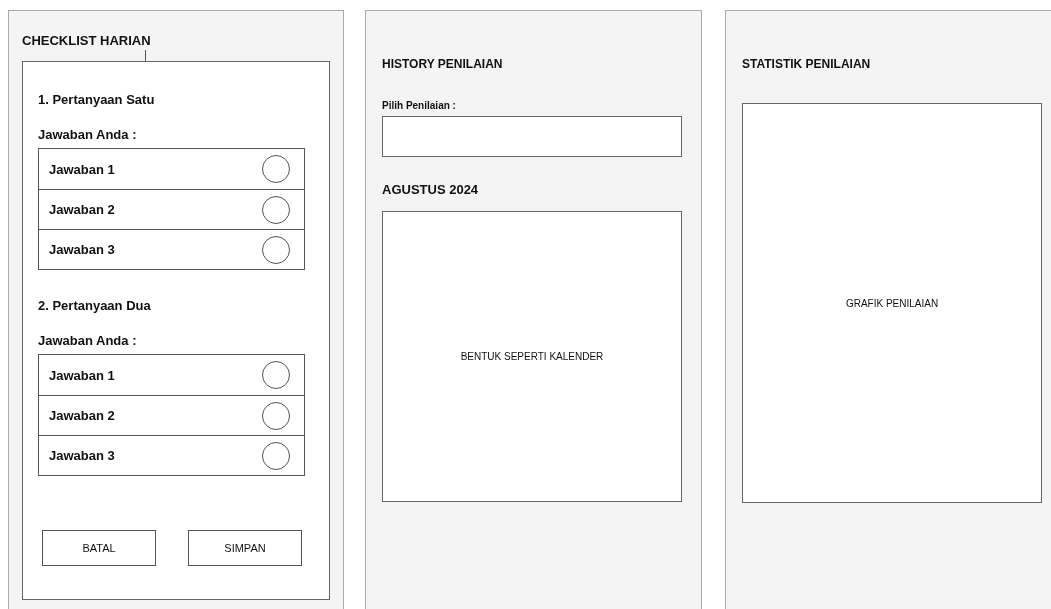 Image resolution: width=1051 pixels, height=609 pixels. What do you see at coordinates (807, 65) in the screenshot?
I see `panel-title: STATISTIK PENILAIAN` at bounding box center [807, 65].